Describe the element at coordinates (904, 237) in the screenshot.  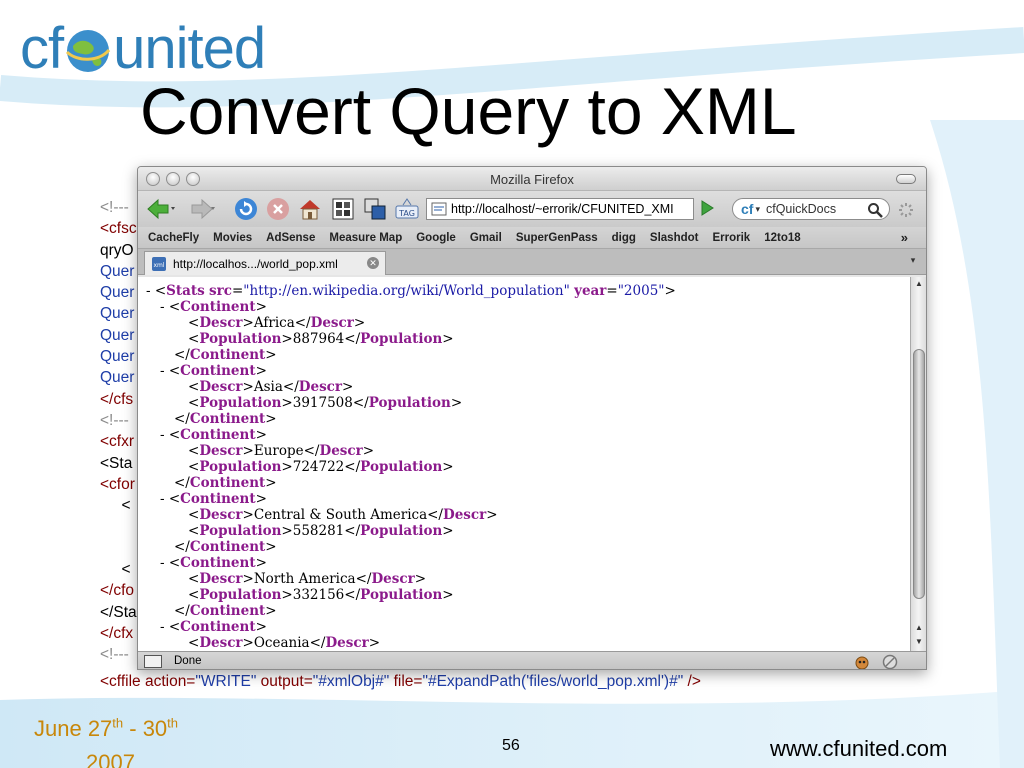
I see `bookmarks-more-button: »` at that location.